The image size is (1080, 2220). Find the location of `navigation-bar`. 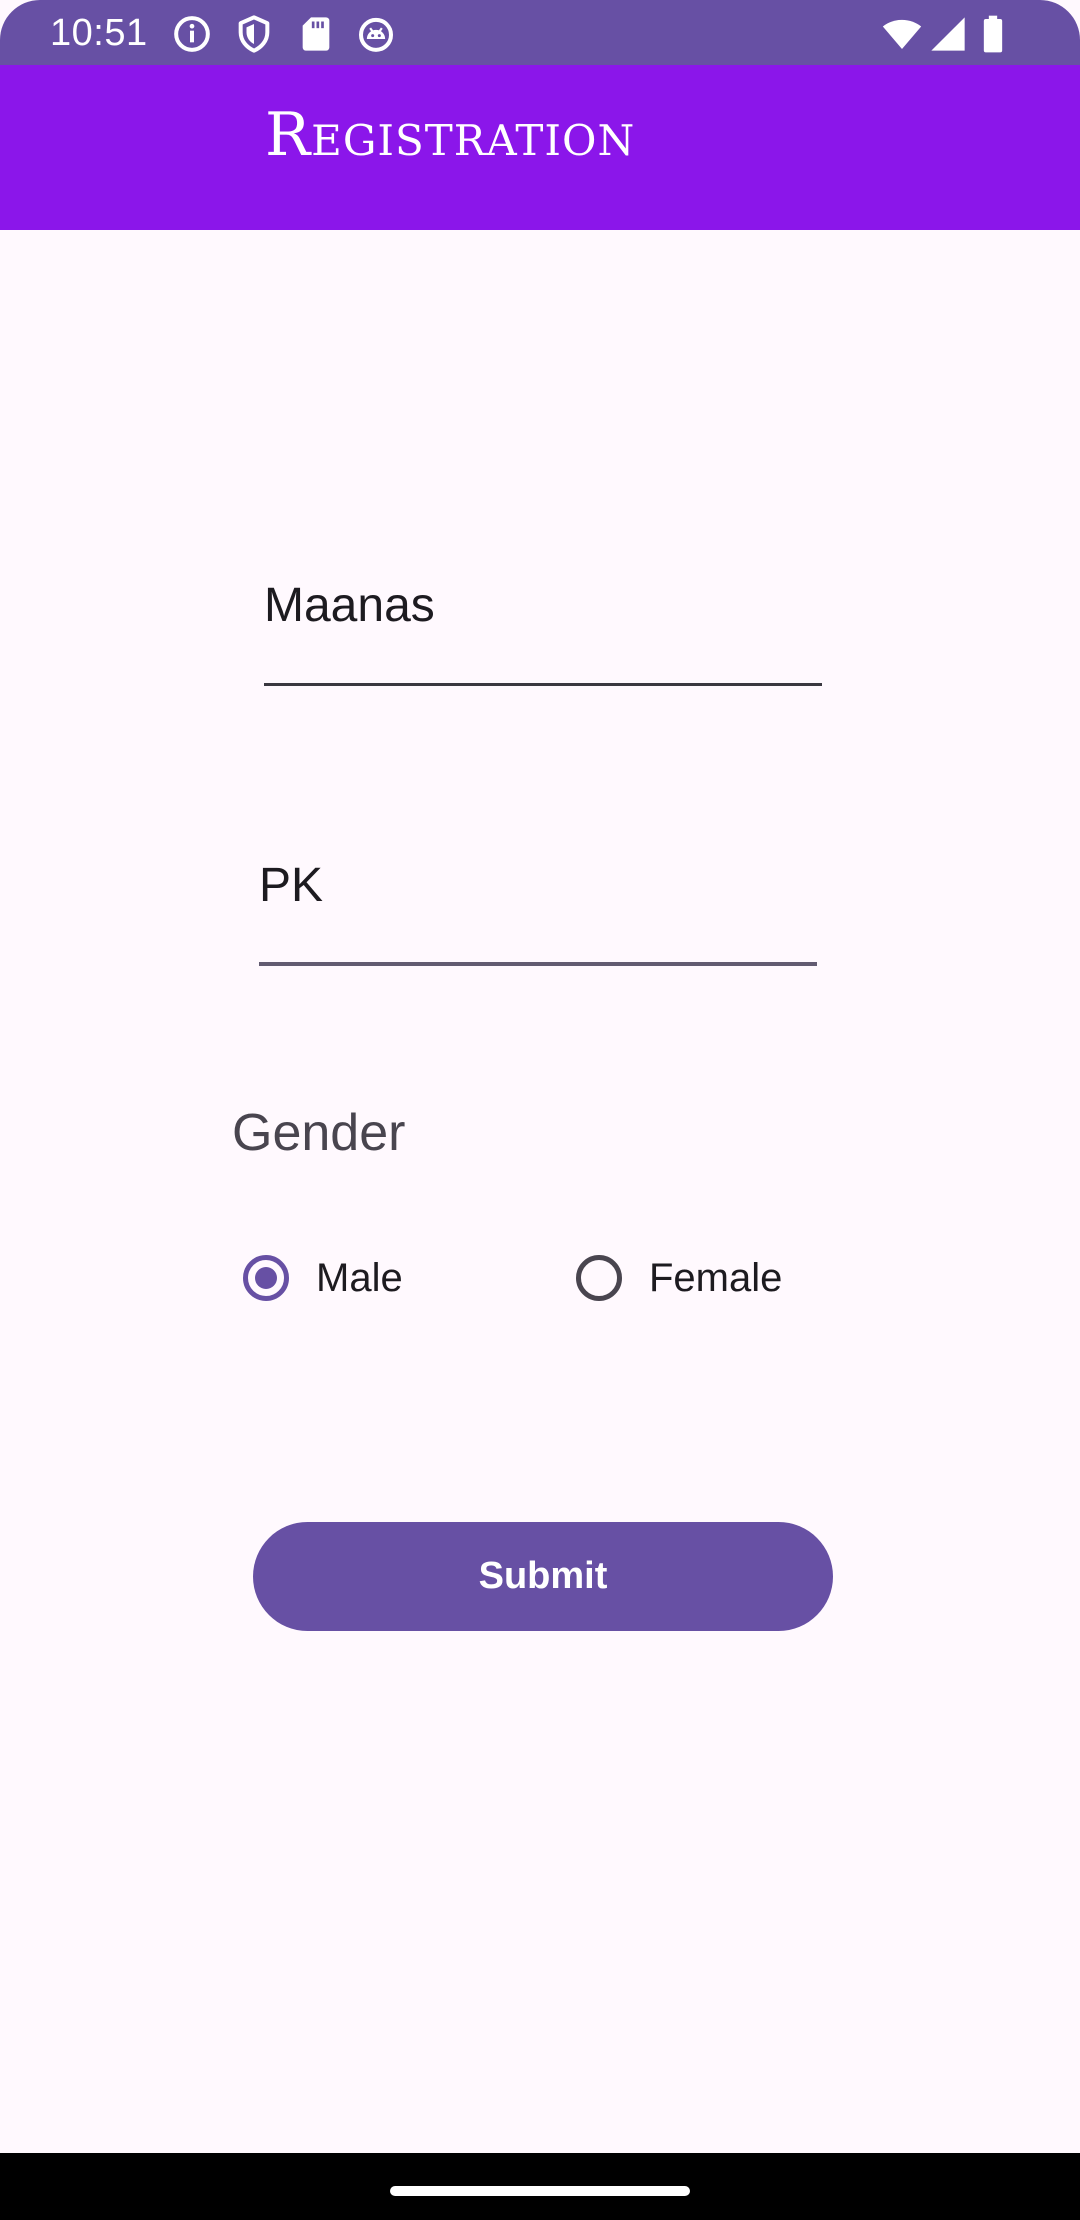

navigation-bar is located at coordinates (540, 2186).